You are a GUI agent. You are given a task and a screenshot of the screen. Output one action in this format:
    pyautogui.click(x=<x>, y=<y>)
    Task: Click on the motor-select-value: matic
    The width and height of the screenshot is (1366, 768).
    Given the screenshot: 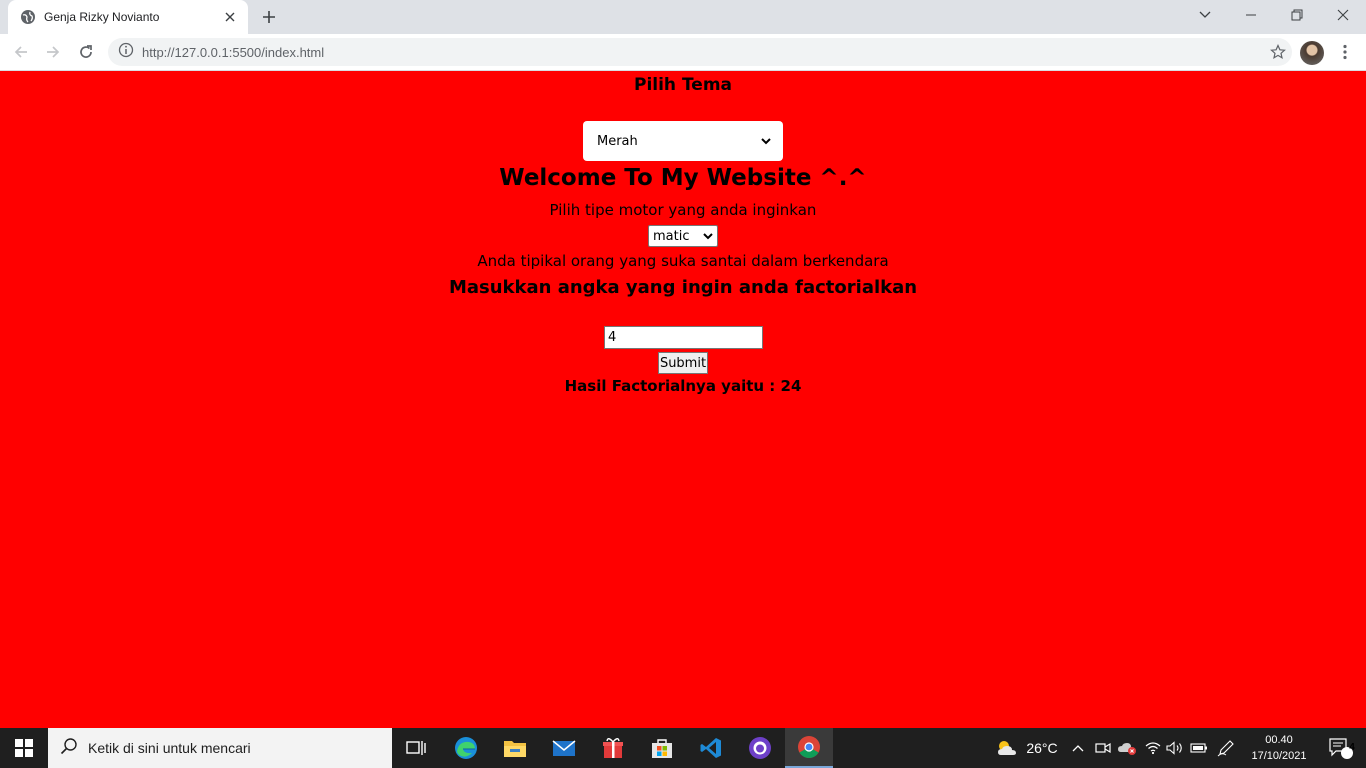 What is the action you would take?
    pyautogui.click(x=671, y=236)
    